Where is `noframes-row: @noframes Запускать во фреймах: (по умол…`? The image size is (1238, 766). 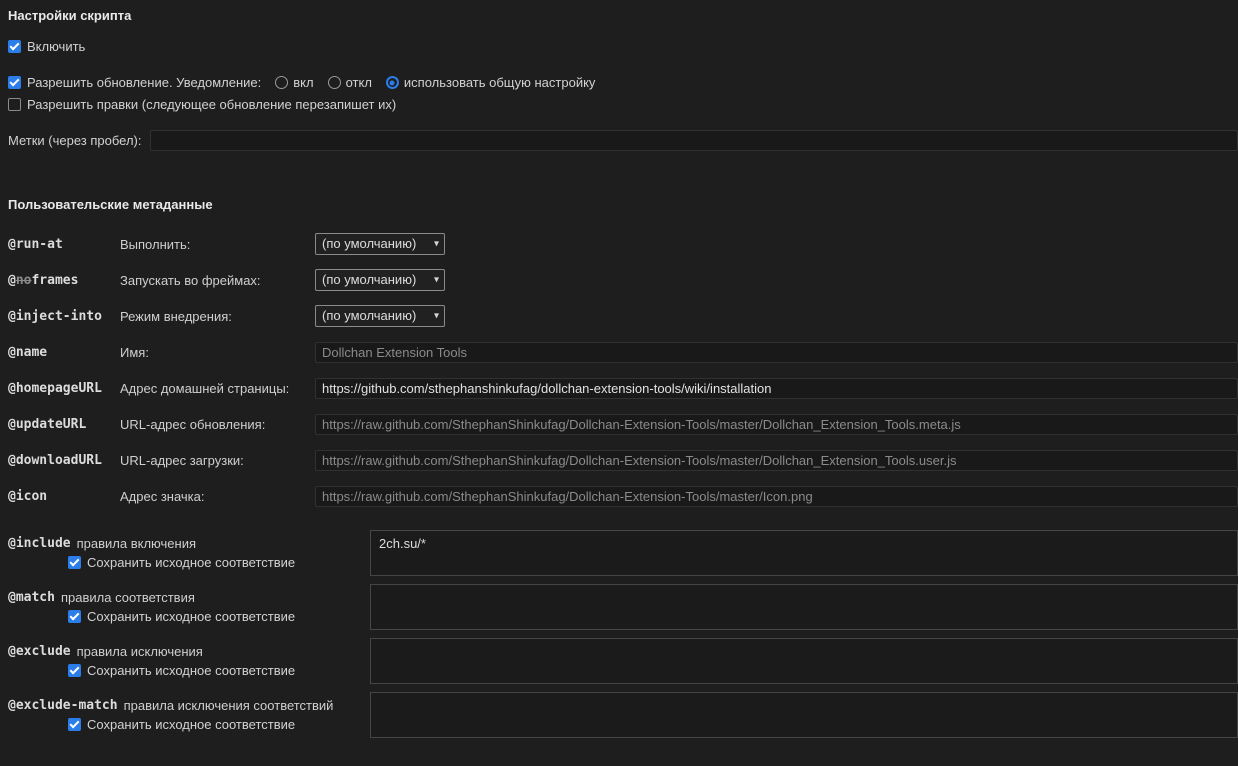 noframes-row: @noframes Запускать во фреймах: (по умол… is located at coordinates (623, 280).